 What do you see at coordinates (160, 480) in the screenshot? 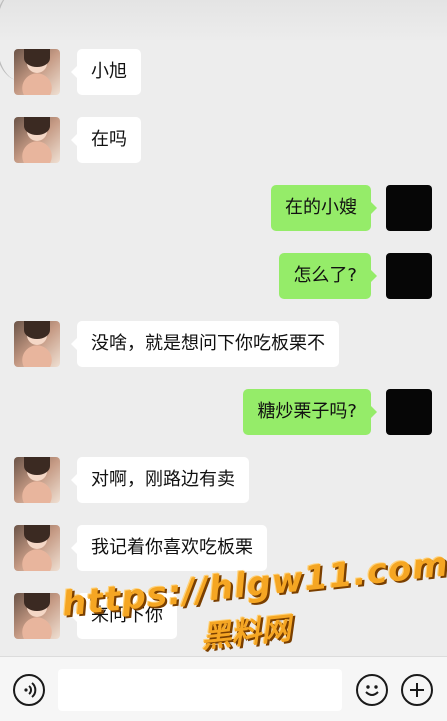
I see `message-bubble-incoming: 对啊，刚路边有卖` at bounding box center [160, 480].